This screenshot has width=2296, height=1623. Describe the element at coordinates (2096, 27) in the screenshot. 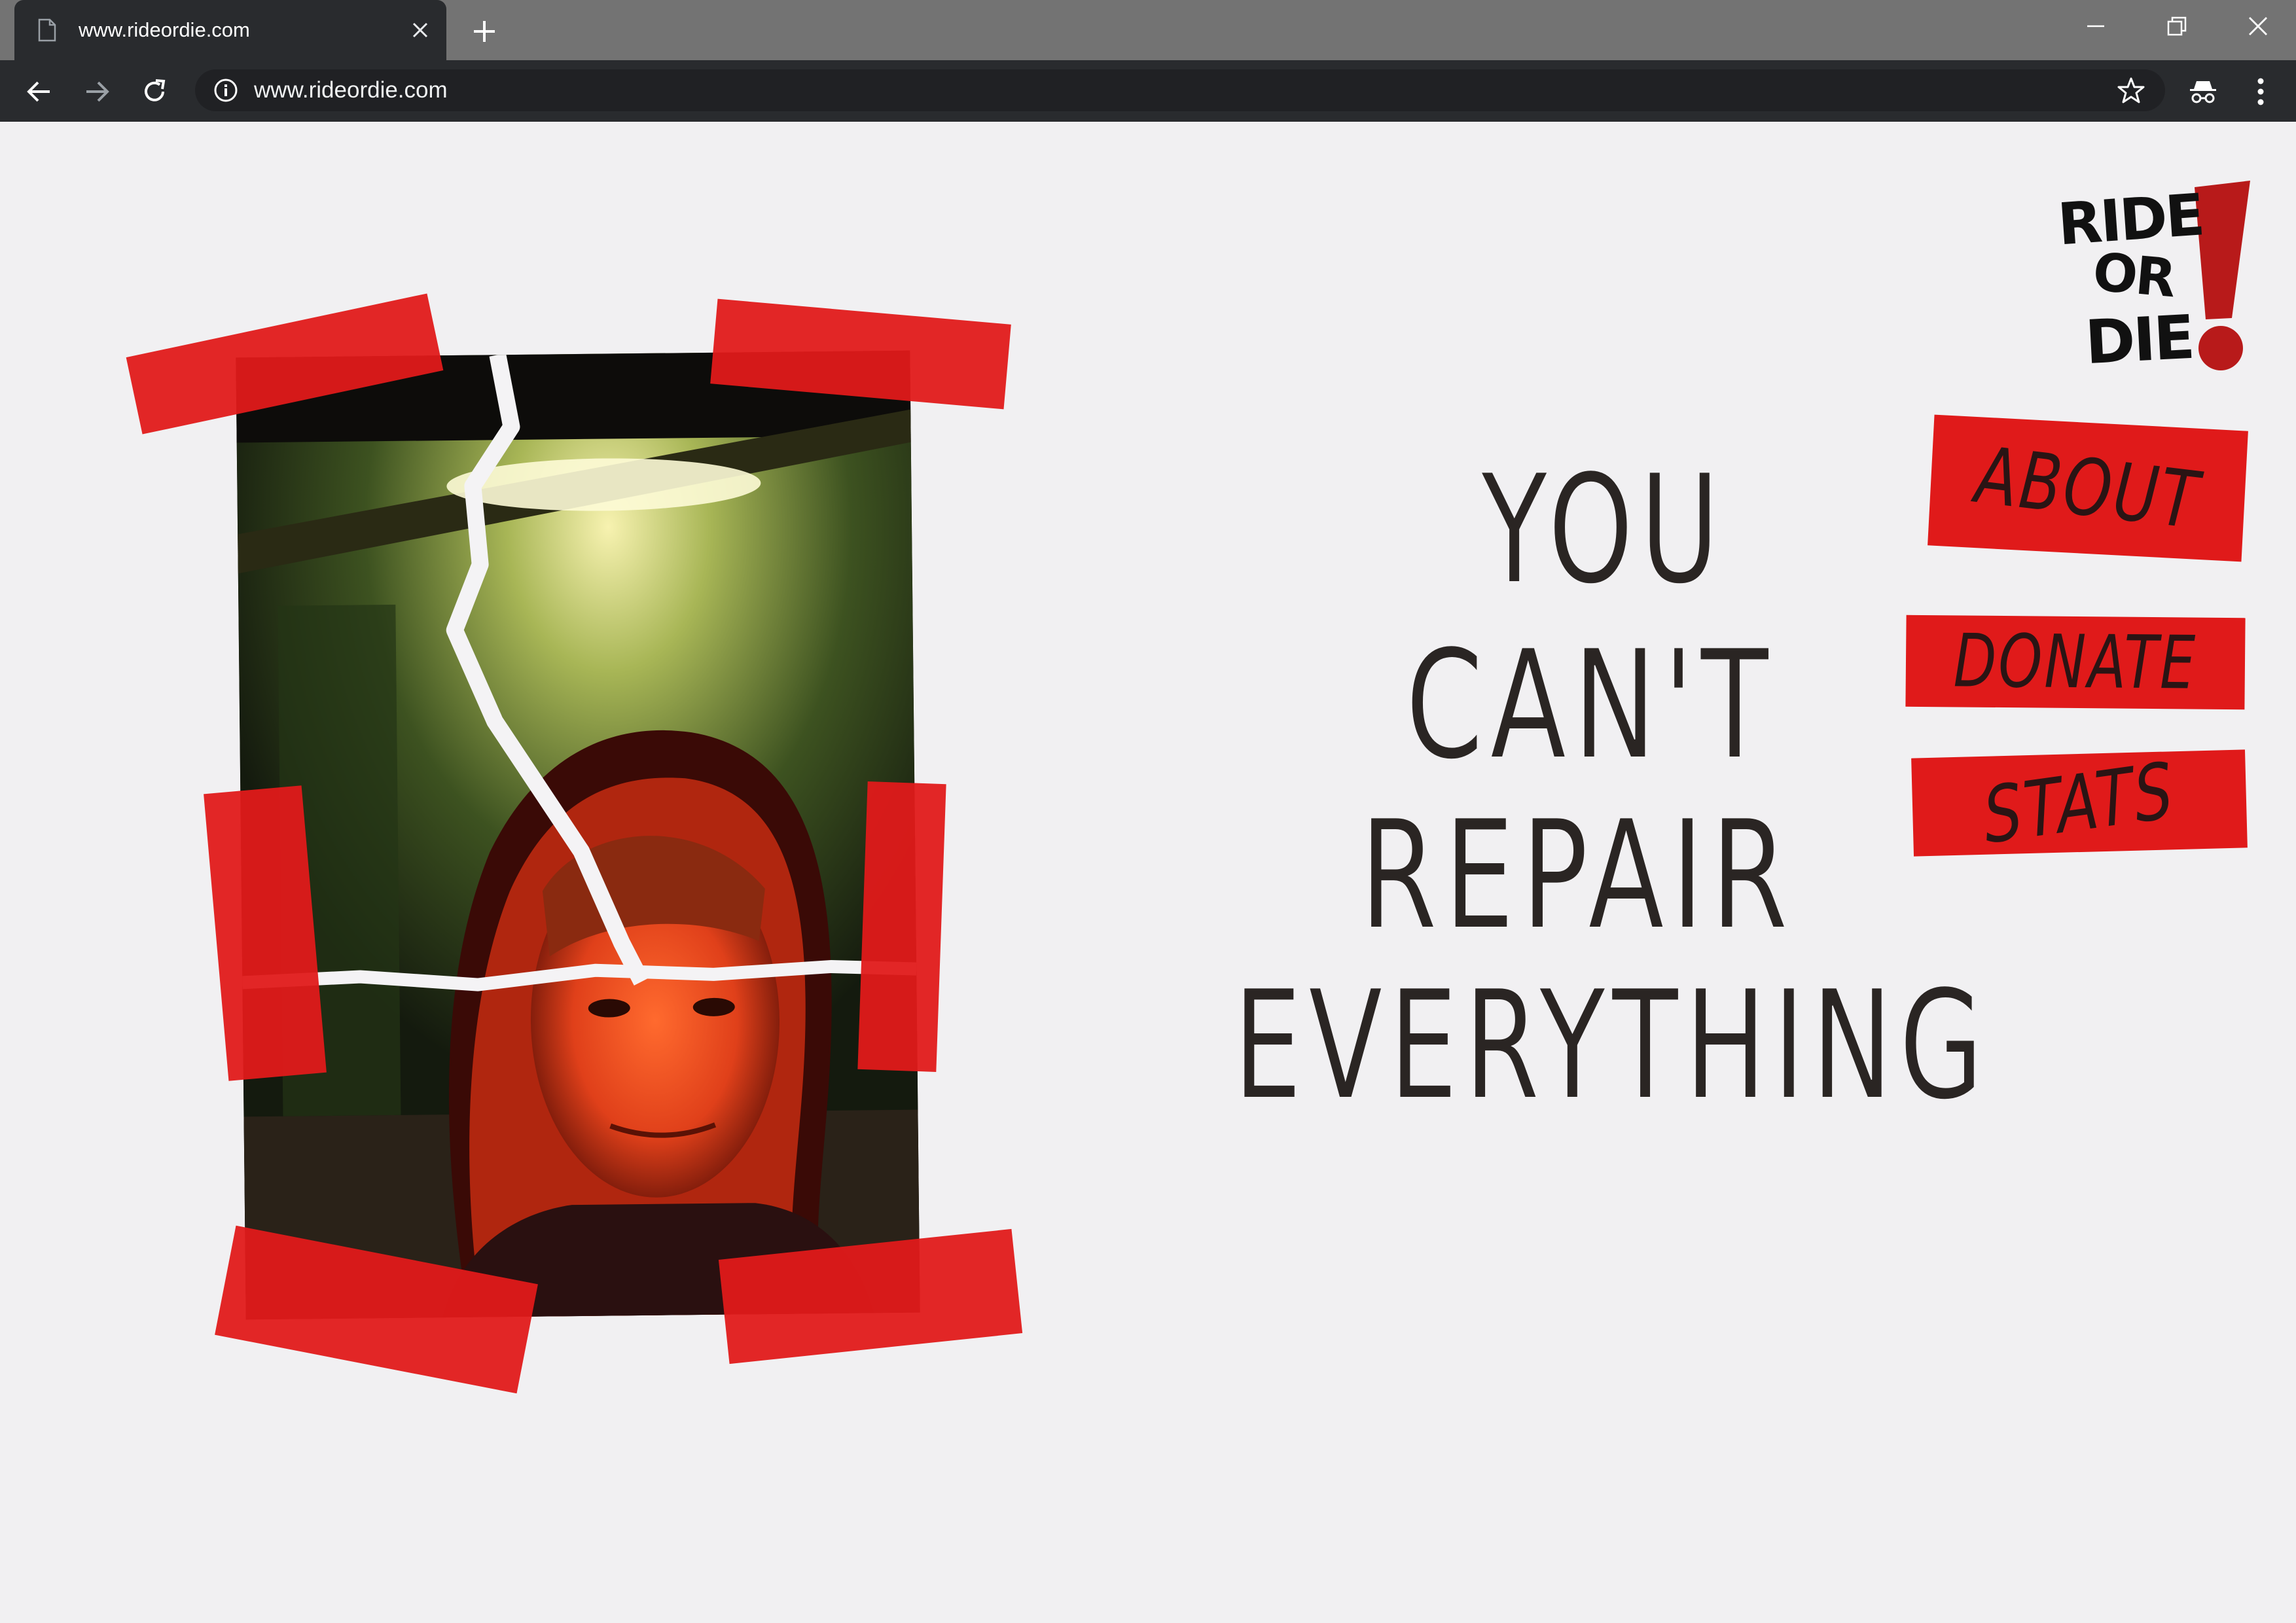

I see `minimize-window-icon` at that location.